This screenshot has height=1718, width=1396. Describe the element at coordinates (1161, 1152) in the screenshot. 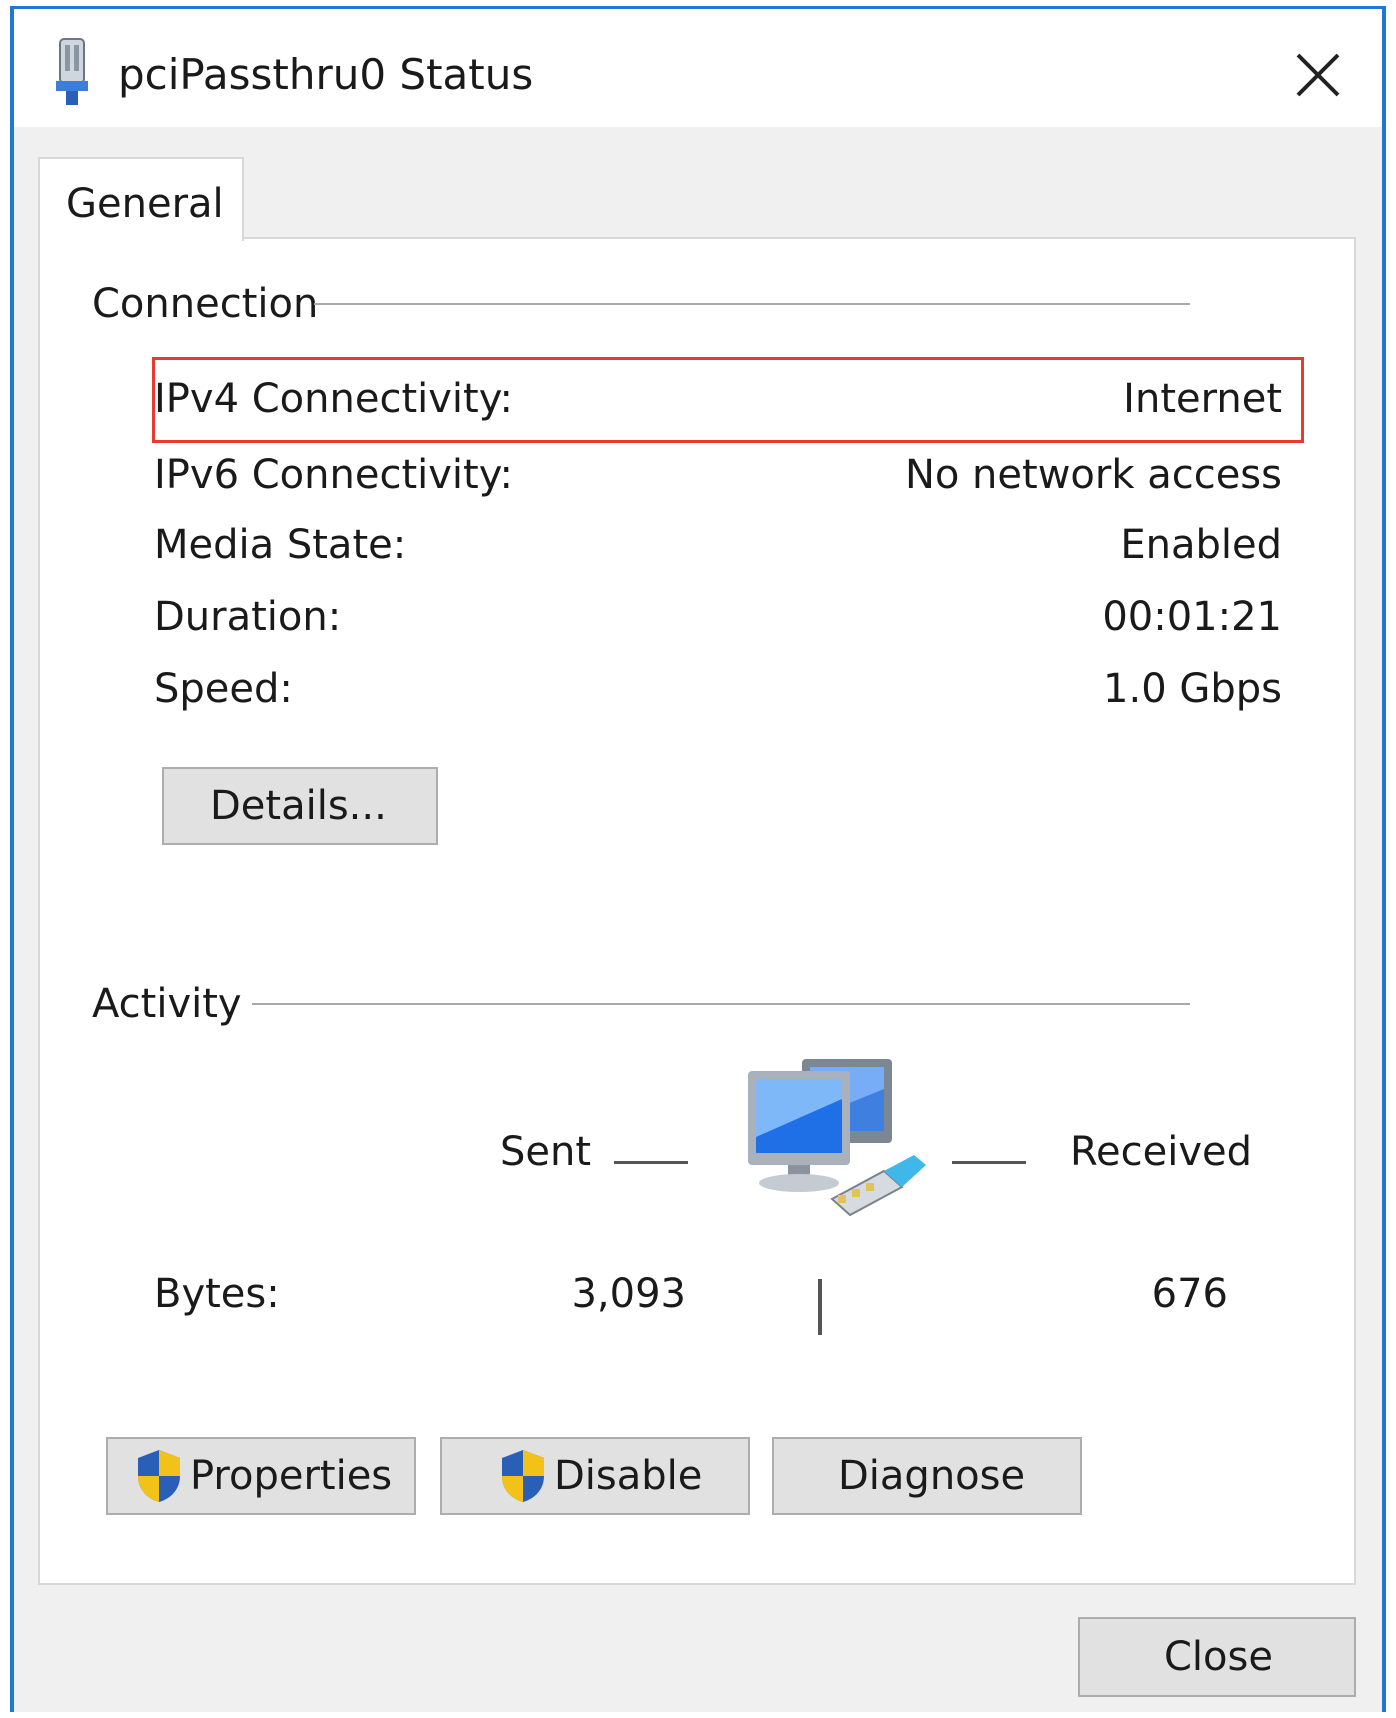

I see `received-label: Received` at that location.